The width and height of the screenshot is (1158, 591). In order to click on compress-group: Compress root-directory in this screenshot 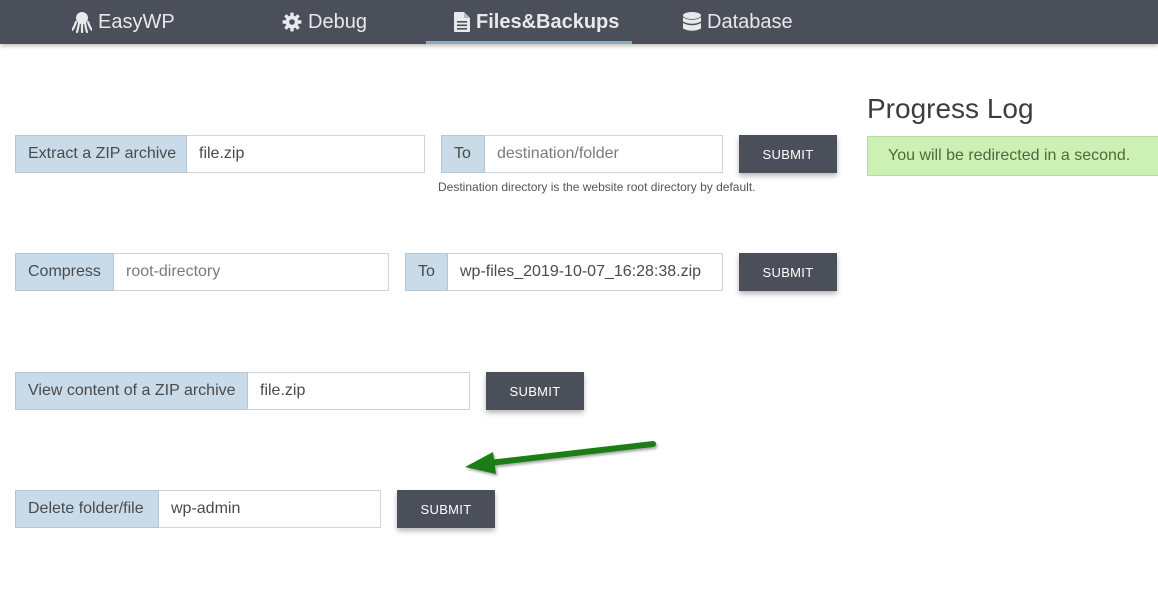, I will do `click(202, 272)`.